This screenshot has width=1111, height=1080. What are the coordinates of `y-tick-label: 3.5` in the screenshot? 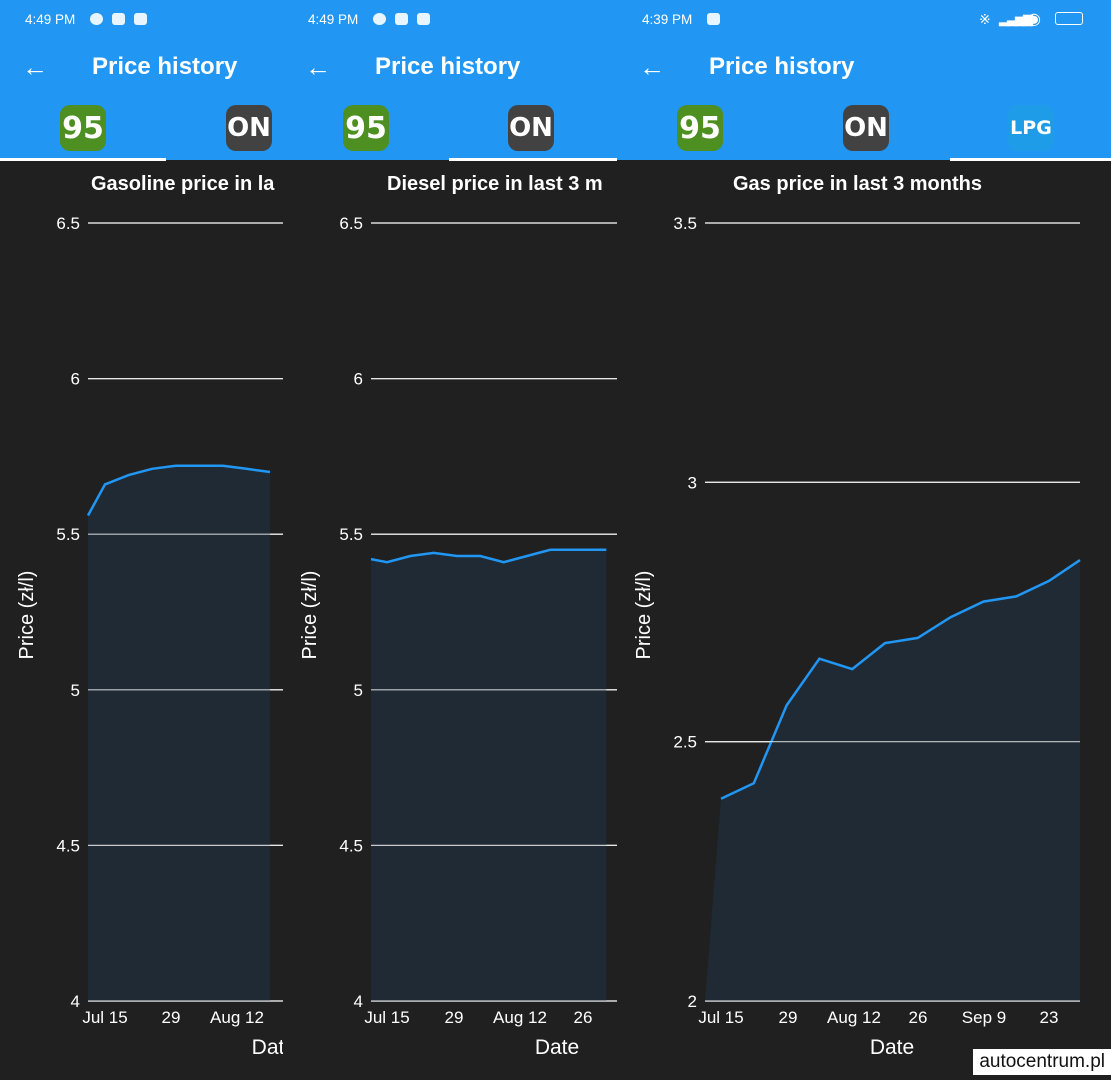 It's located at (685, 223).